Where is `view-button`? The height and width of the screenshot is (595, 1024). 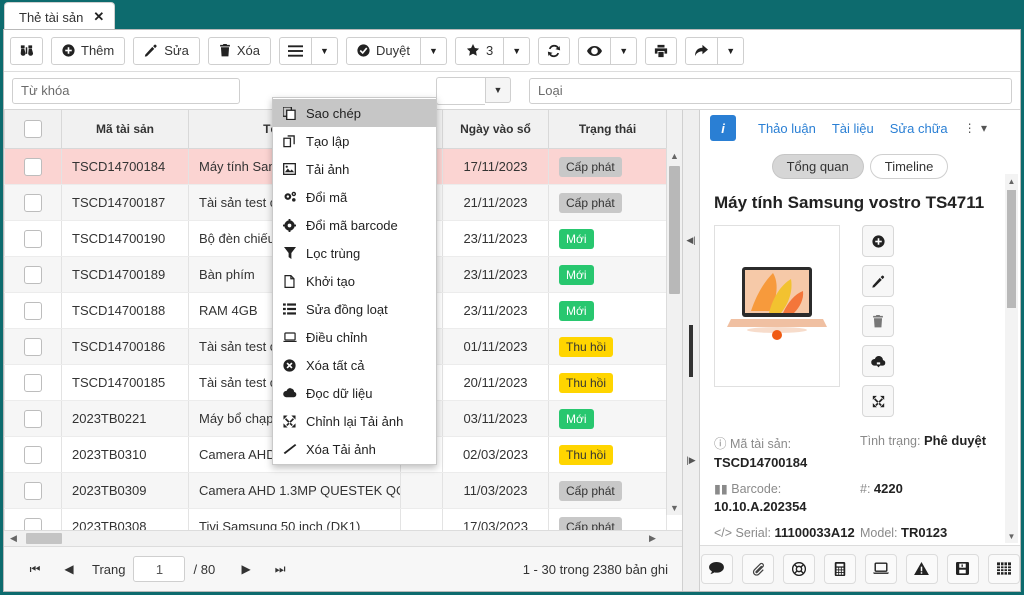 view-button is located at coordinates (595, 50).